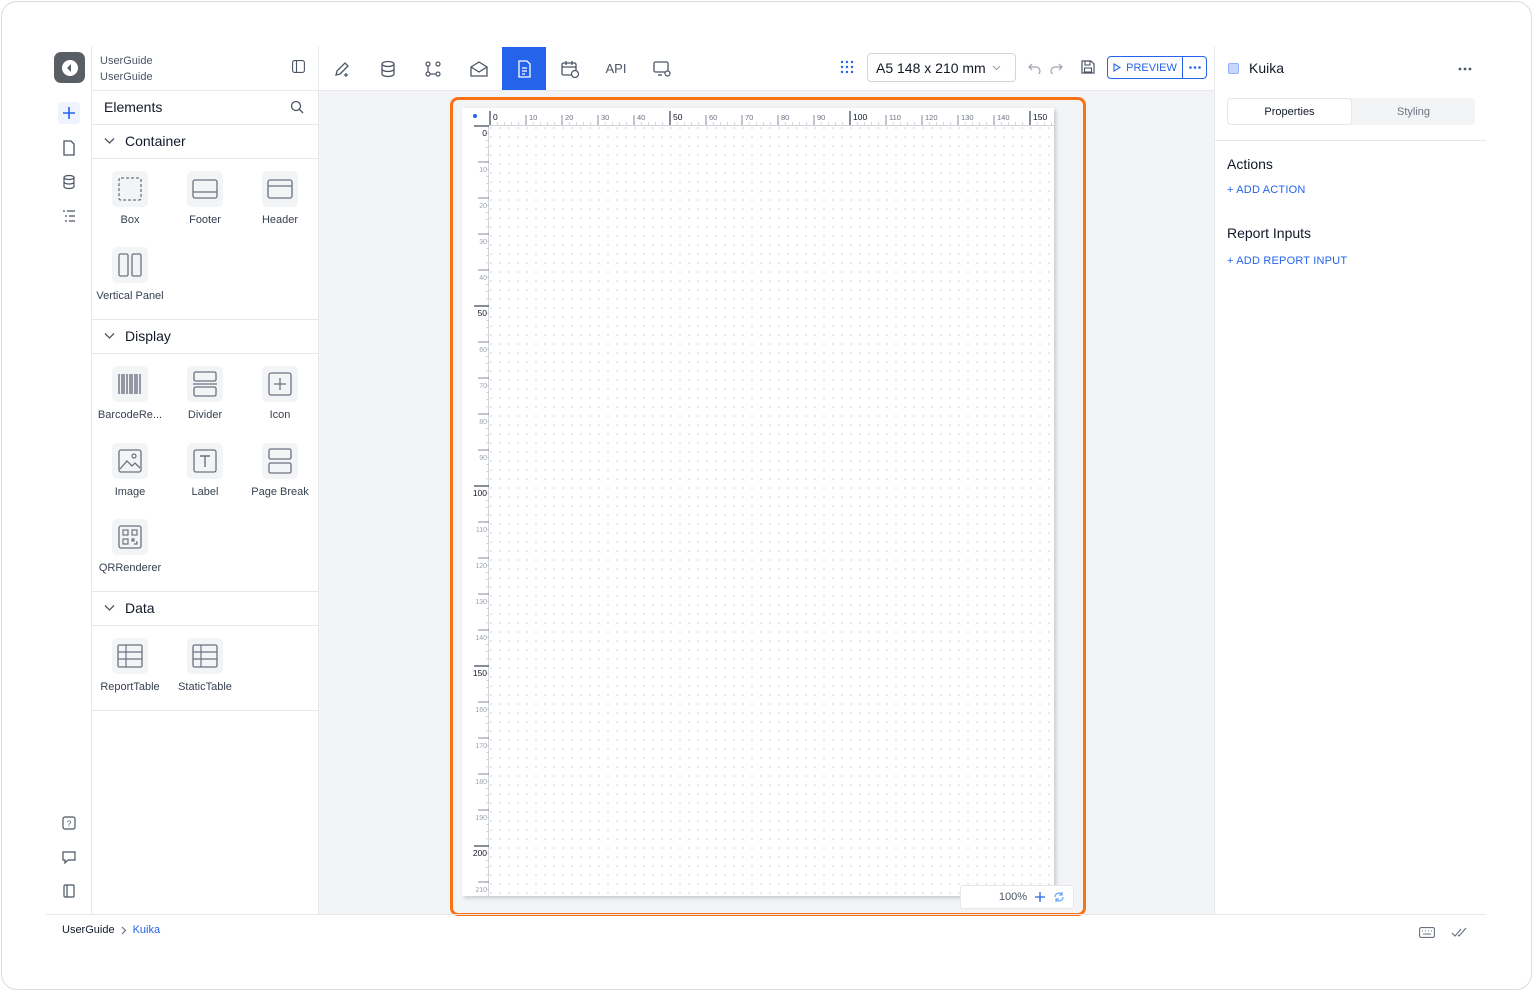  What do you see at coordinates (205, 384) in the screenshot?
I see `divider-icon` at bounding box center [205, 384].